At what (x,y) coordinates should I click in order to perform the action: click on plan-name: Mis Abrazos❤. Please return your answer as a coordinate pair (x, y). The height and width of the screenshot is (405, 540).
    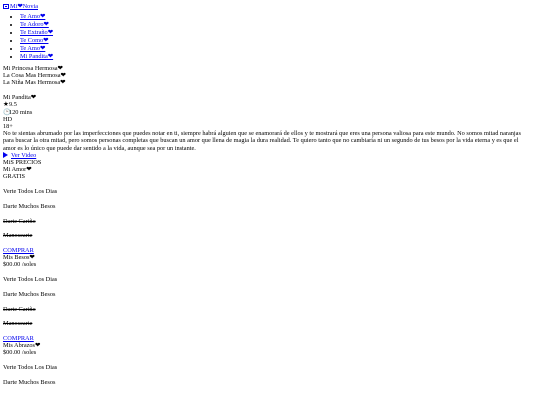
    Looking at the image, I should click on (22, 346).